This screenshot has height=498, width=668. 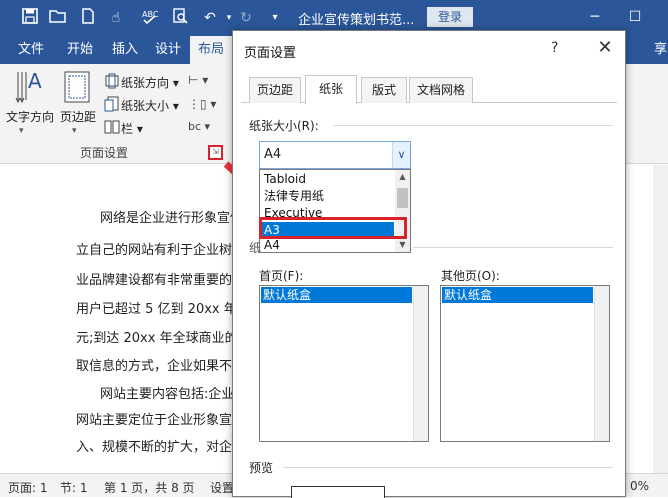 What do you see at coordinates (261, 468) in the screenshot?
I see `preview-section-label: 预览` at bounding box center [261, 468].